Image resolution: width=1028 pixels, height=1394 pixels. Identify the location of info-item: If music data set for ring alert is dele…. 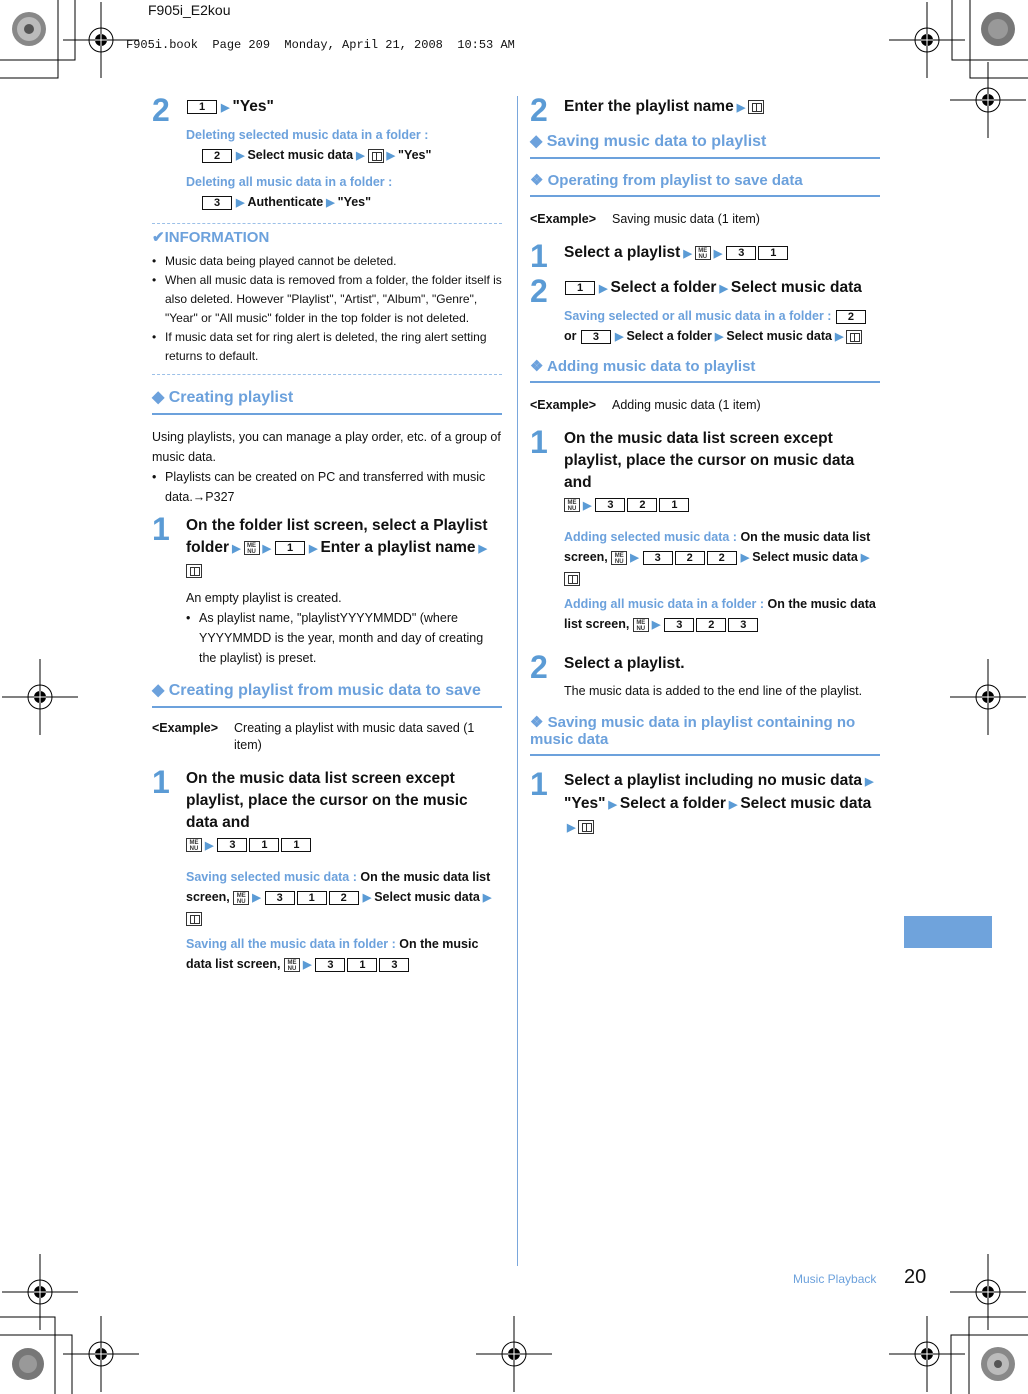
(327, 347).